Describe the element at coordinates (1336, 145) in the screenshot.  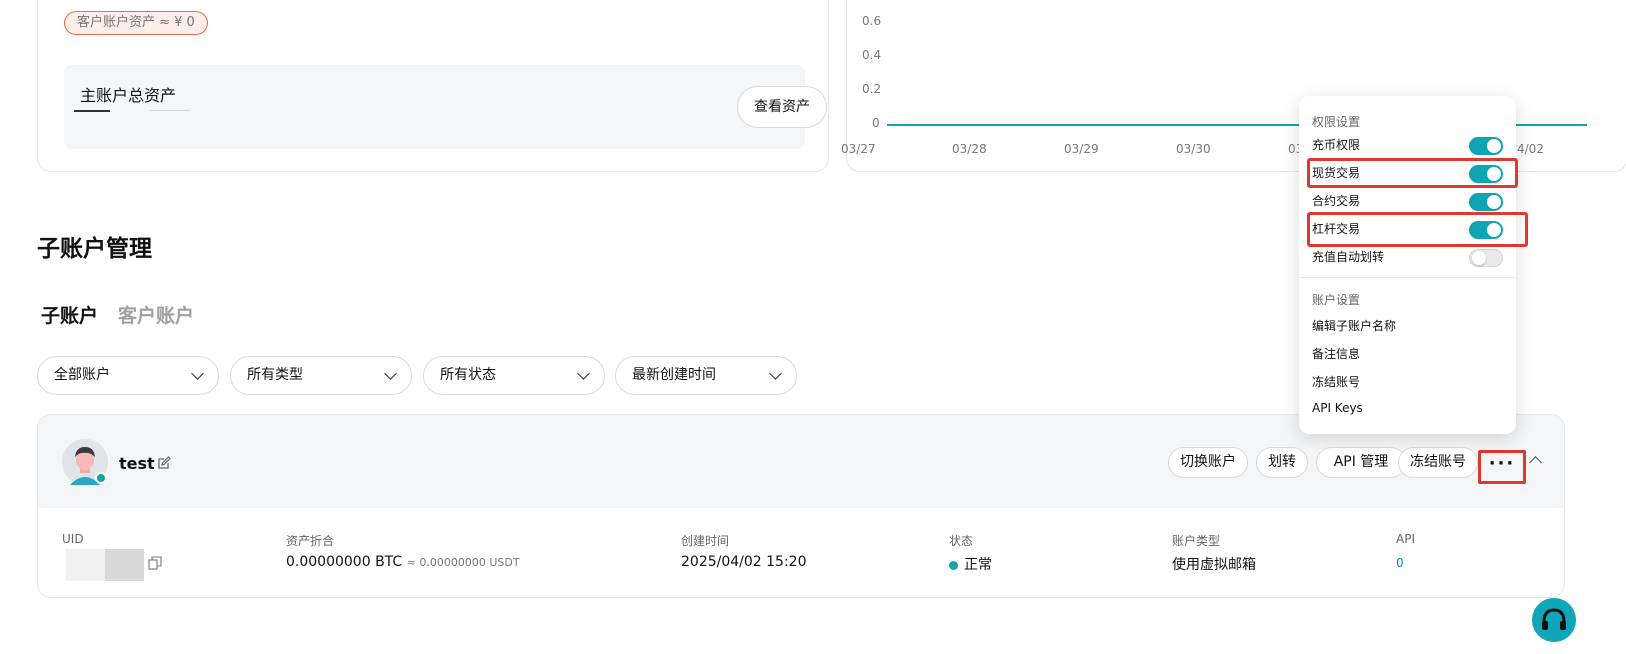
I see `perm-deposit-label: 充币权限` at that location.